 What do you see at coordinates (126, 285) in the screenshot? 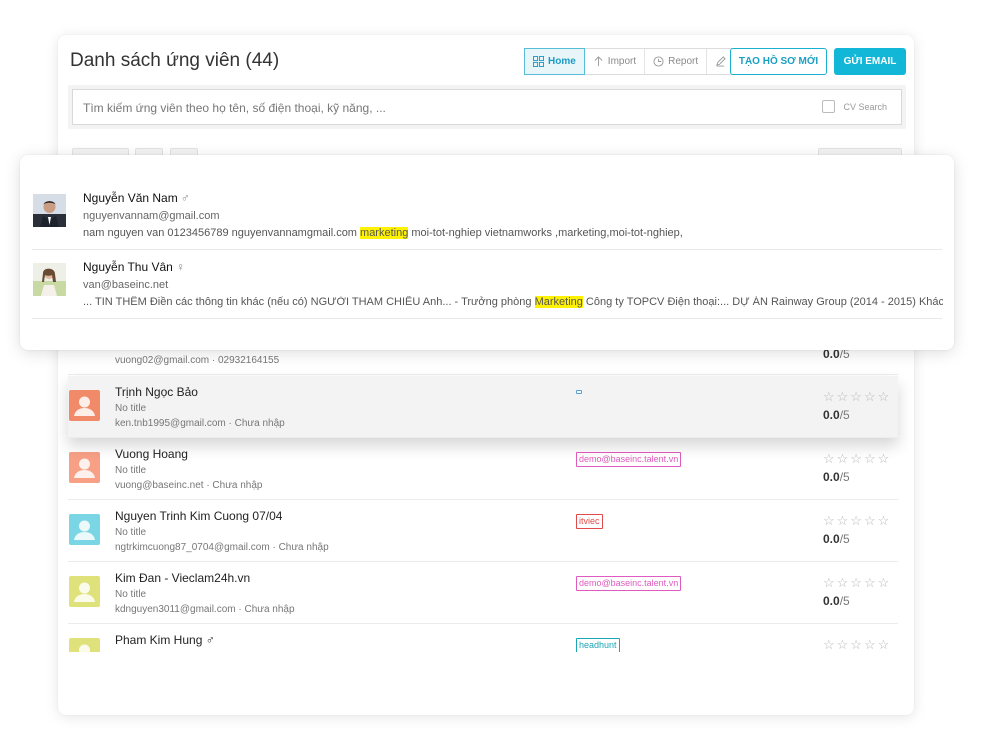
I see `suggestion-email: van@baseinc.net` at bounding box center [126, 285].